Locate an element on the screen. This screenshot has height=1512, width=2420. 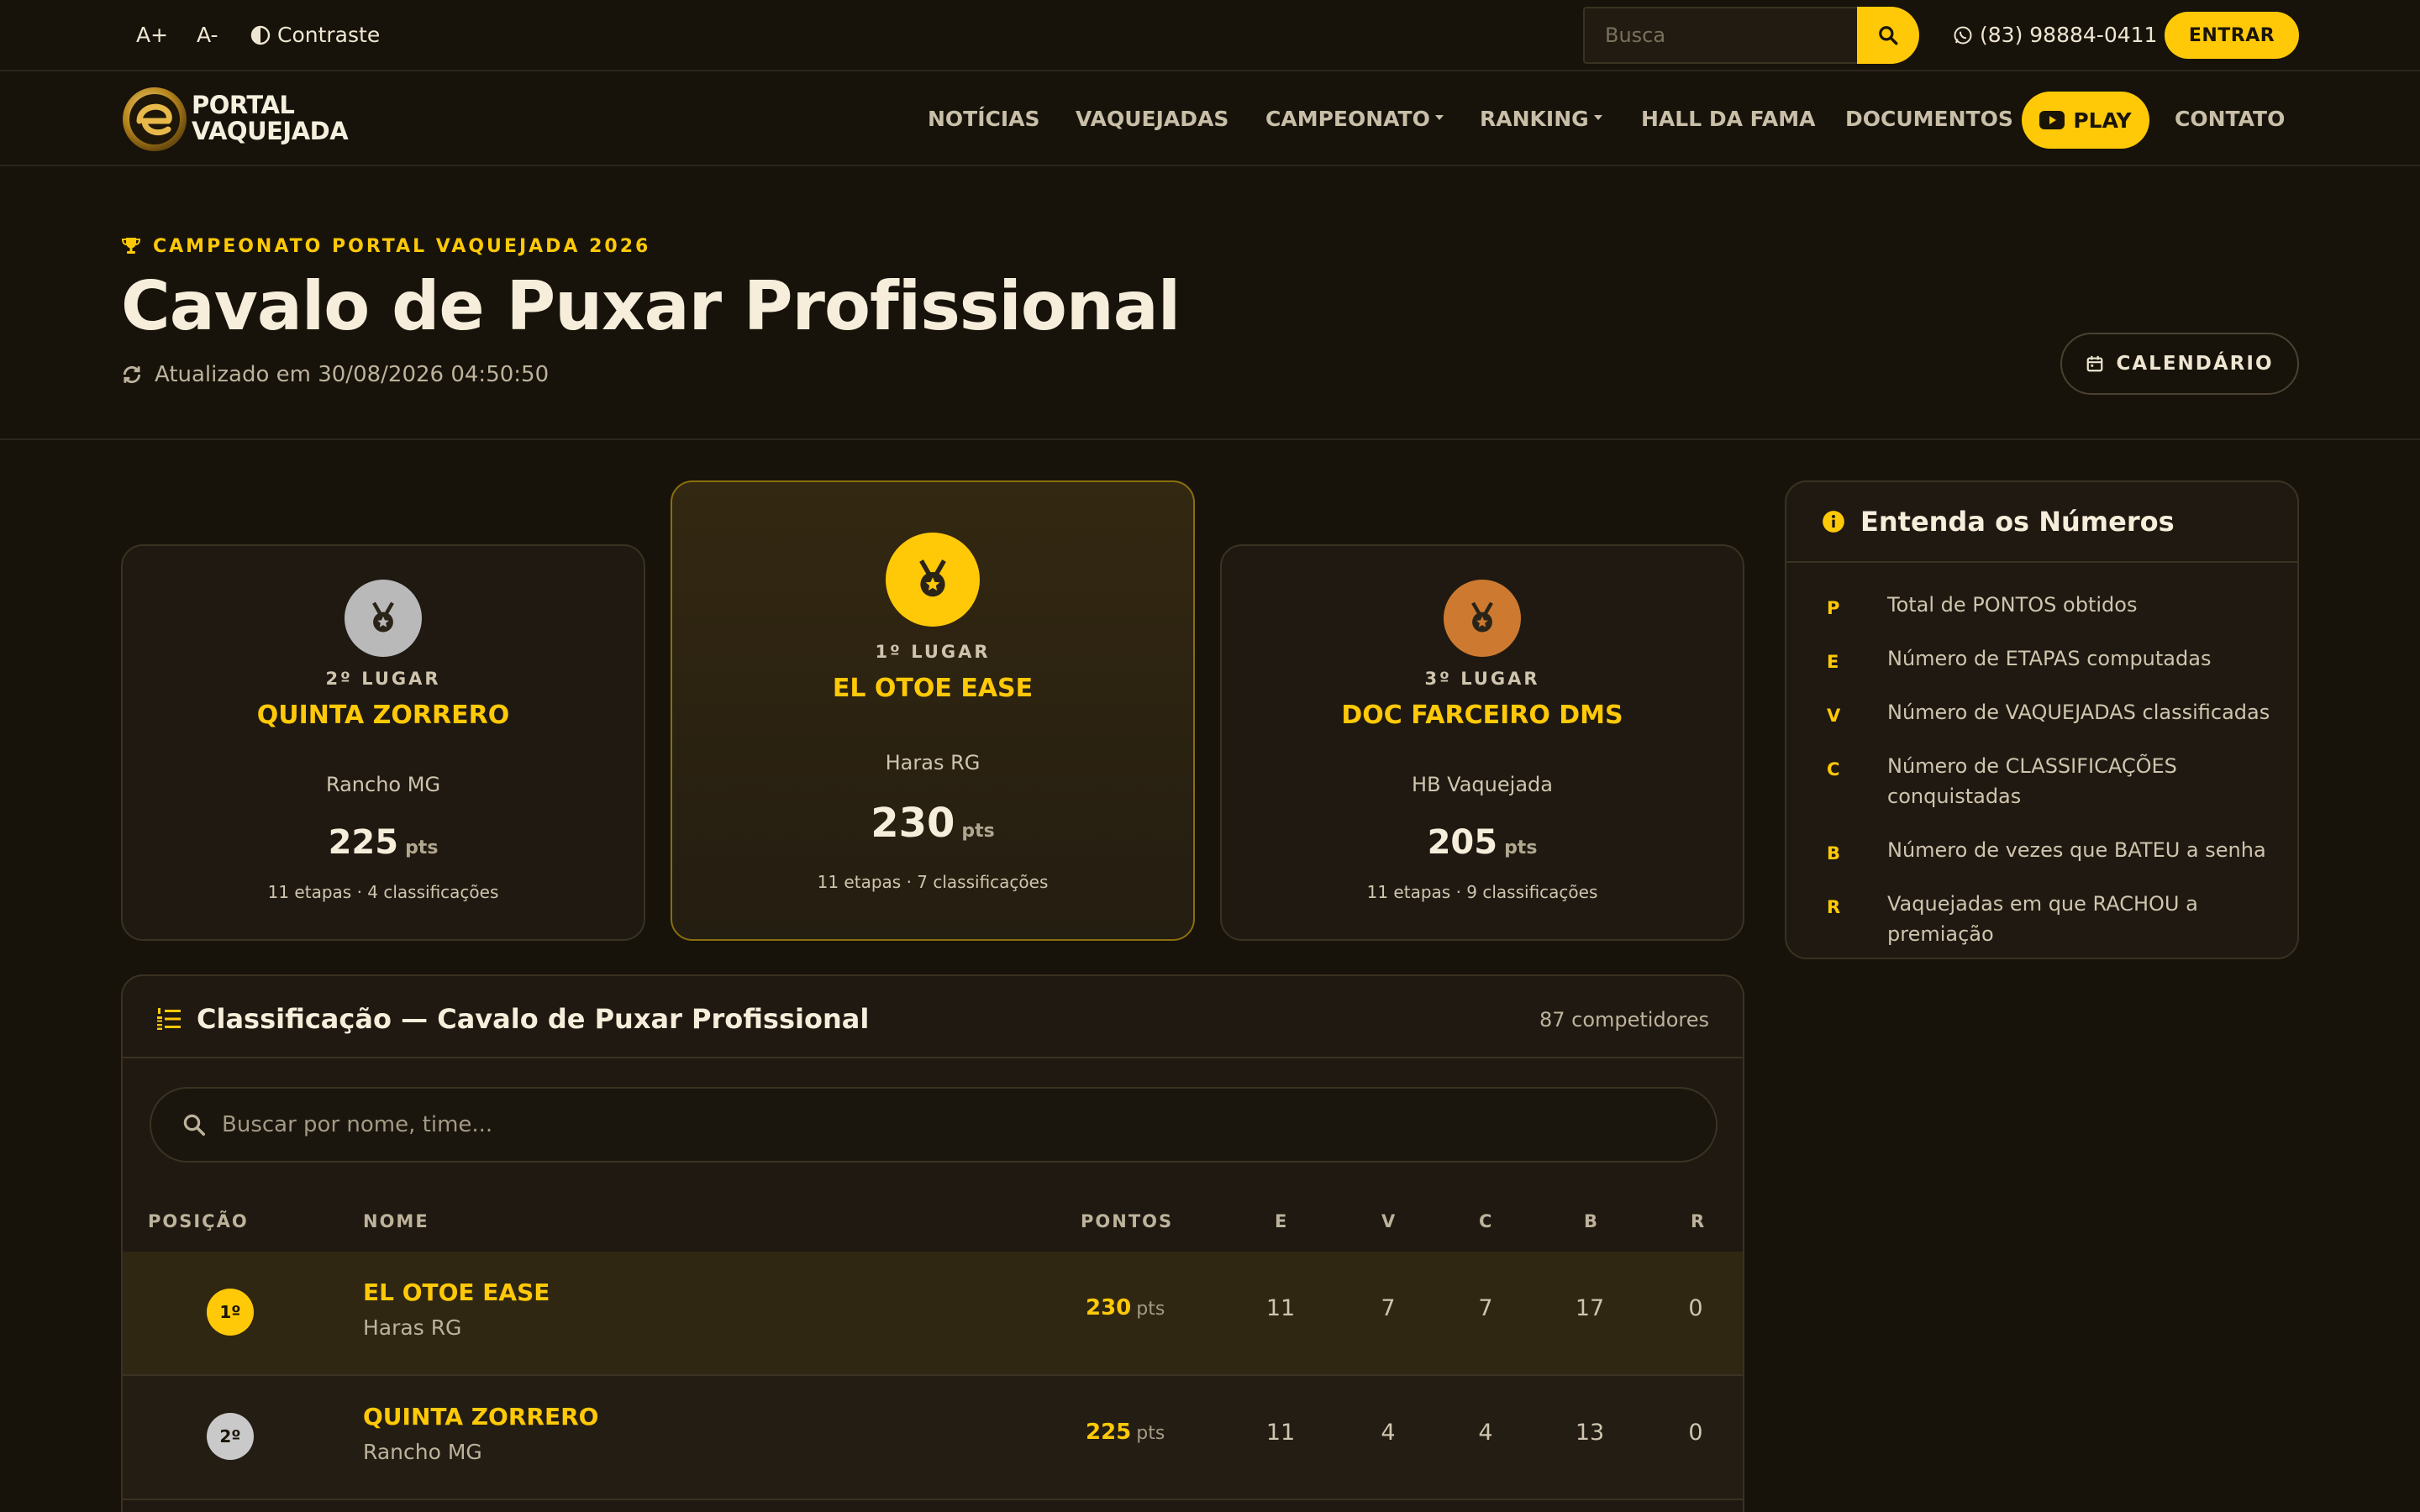
header-divider is located at coordinates (1210, 439).